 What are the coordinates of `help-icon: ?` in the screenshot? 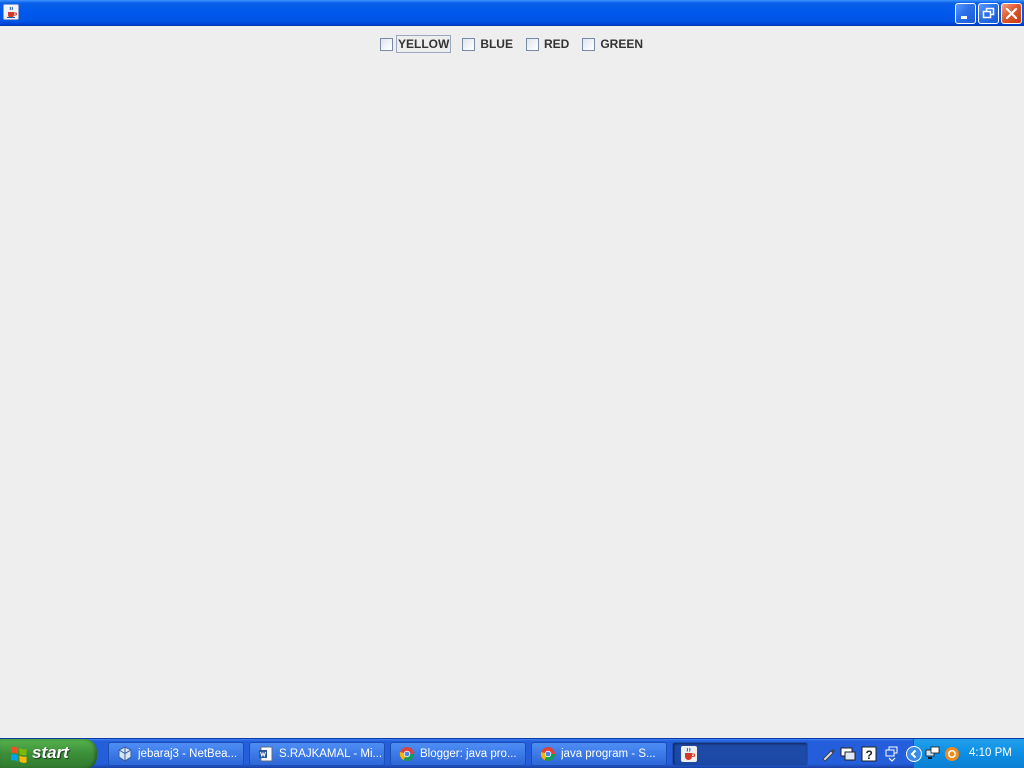 It's located at (869, 754).